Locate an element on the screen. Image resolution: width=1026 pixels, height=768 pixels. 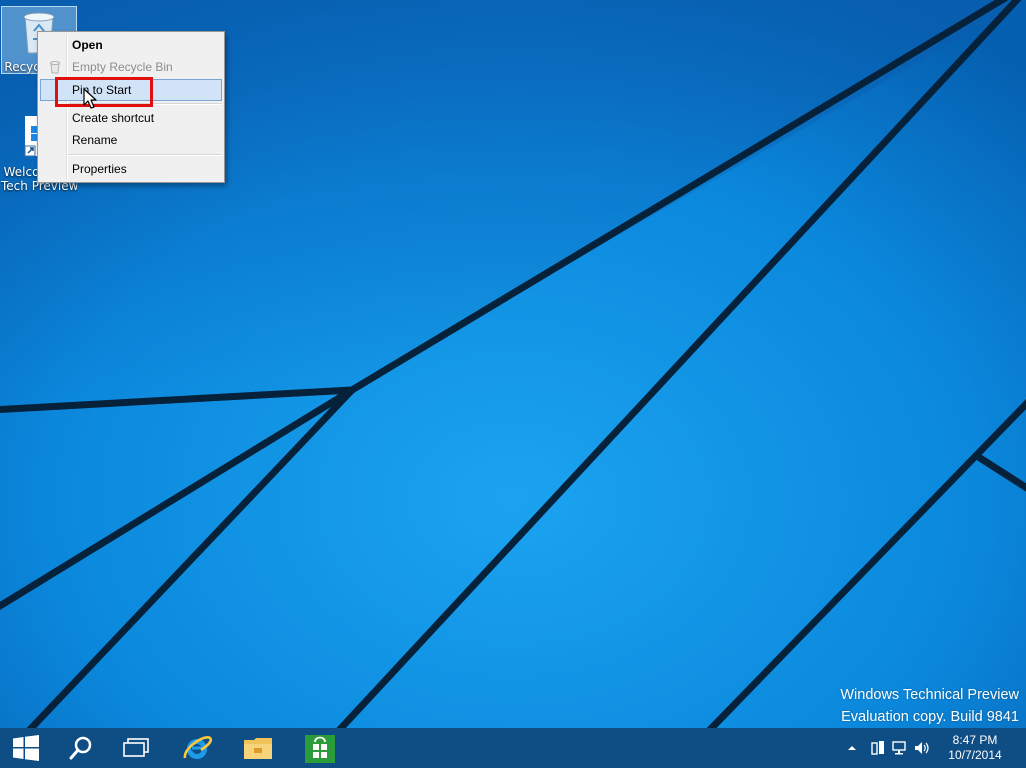
volume-icon is located at coordinates (922, 748).